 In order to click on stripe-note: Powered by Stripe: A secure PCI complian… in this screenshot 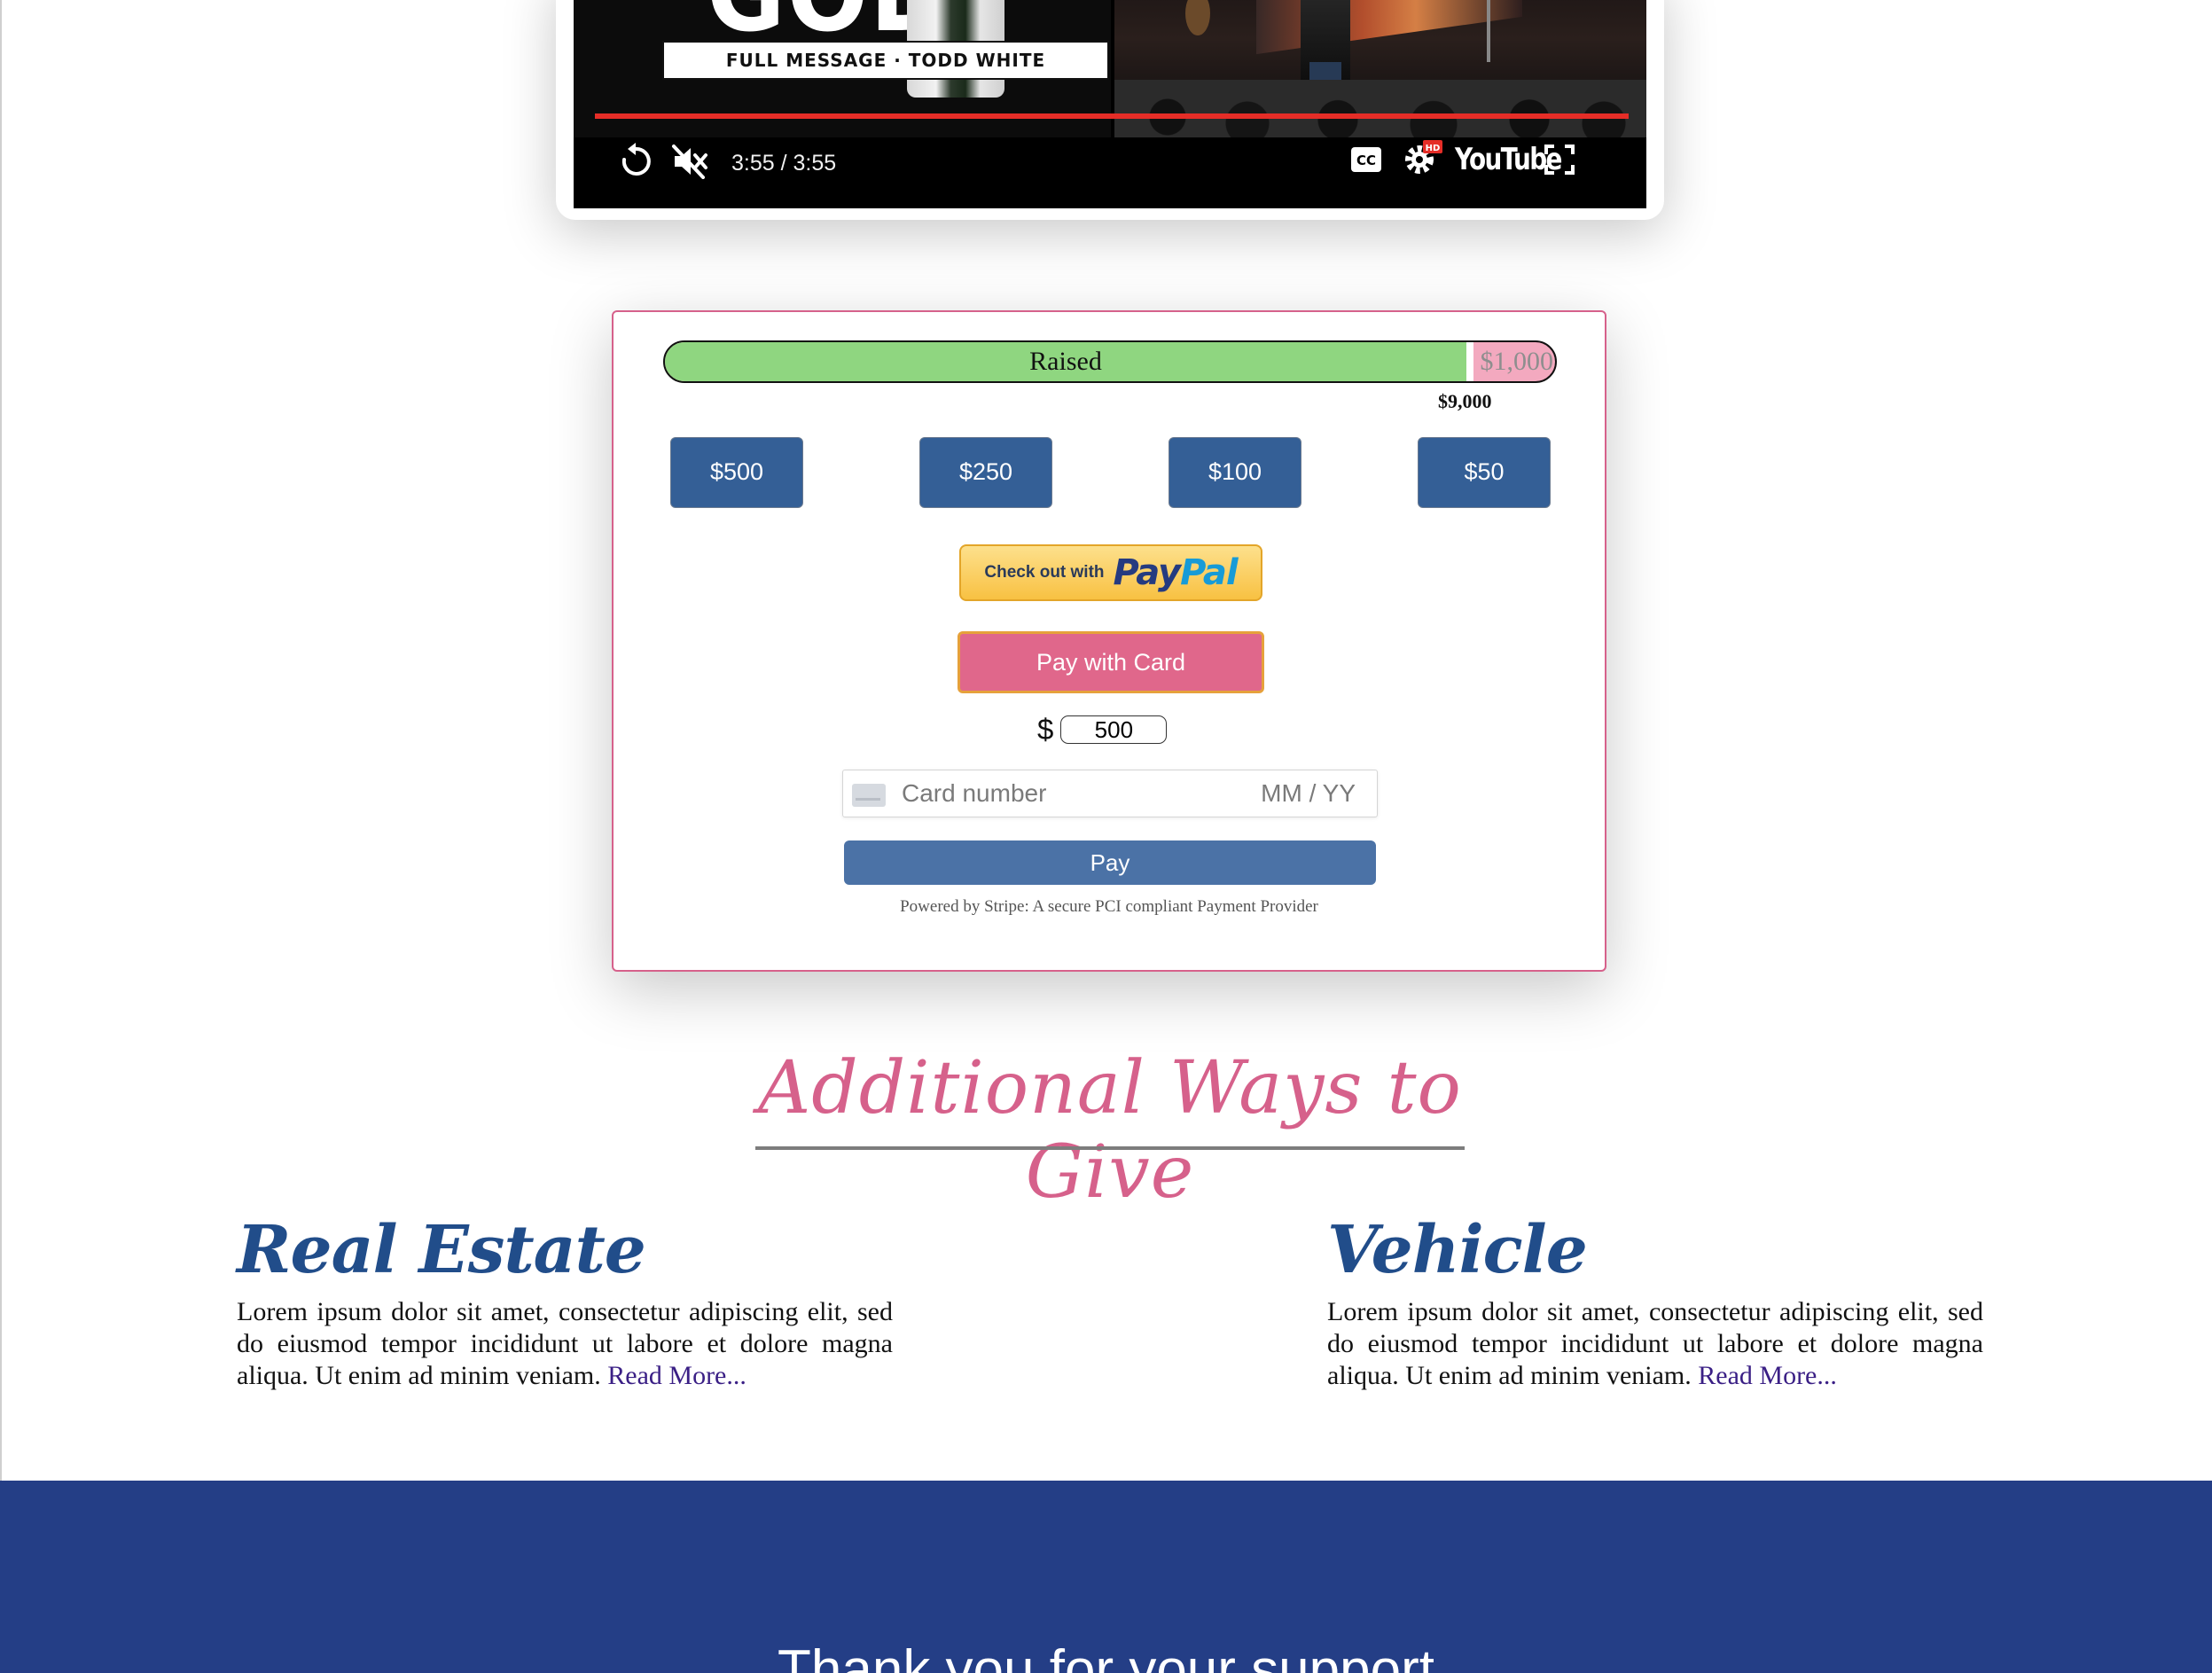, I will do `click(1109, 906)`.